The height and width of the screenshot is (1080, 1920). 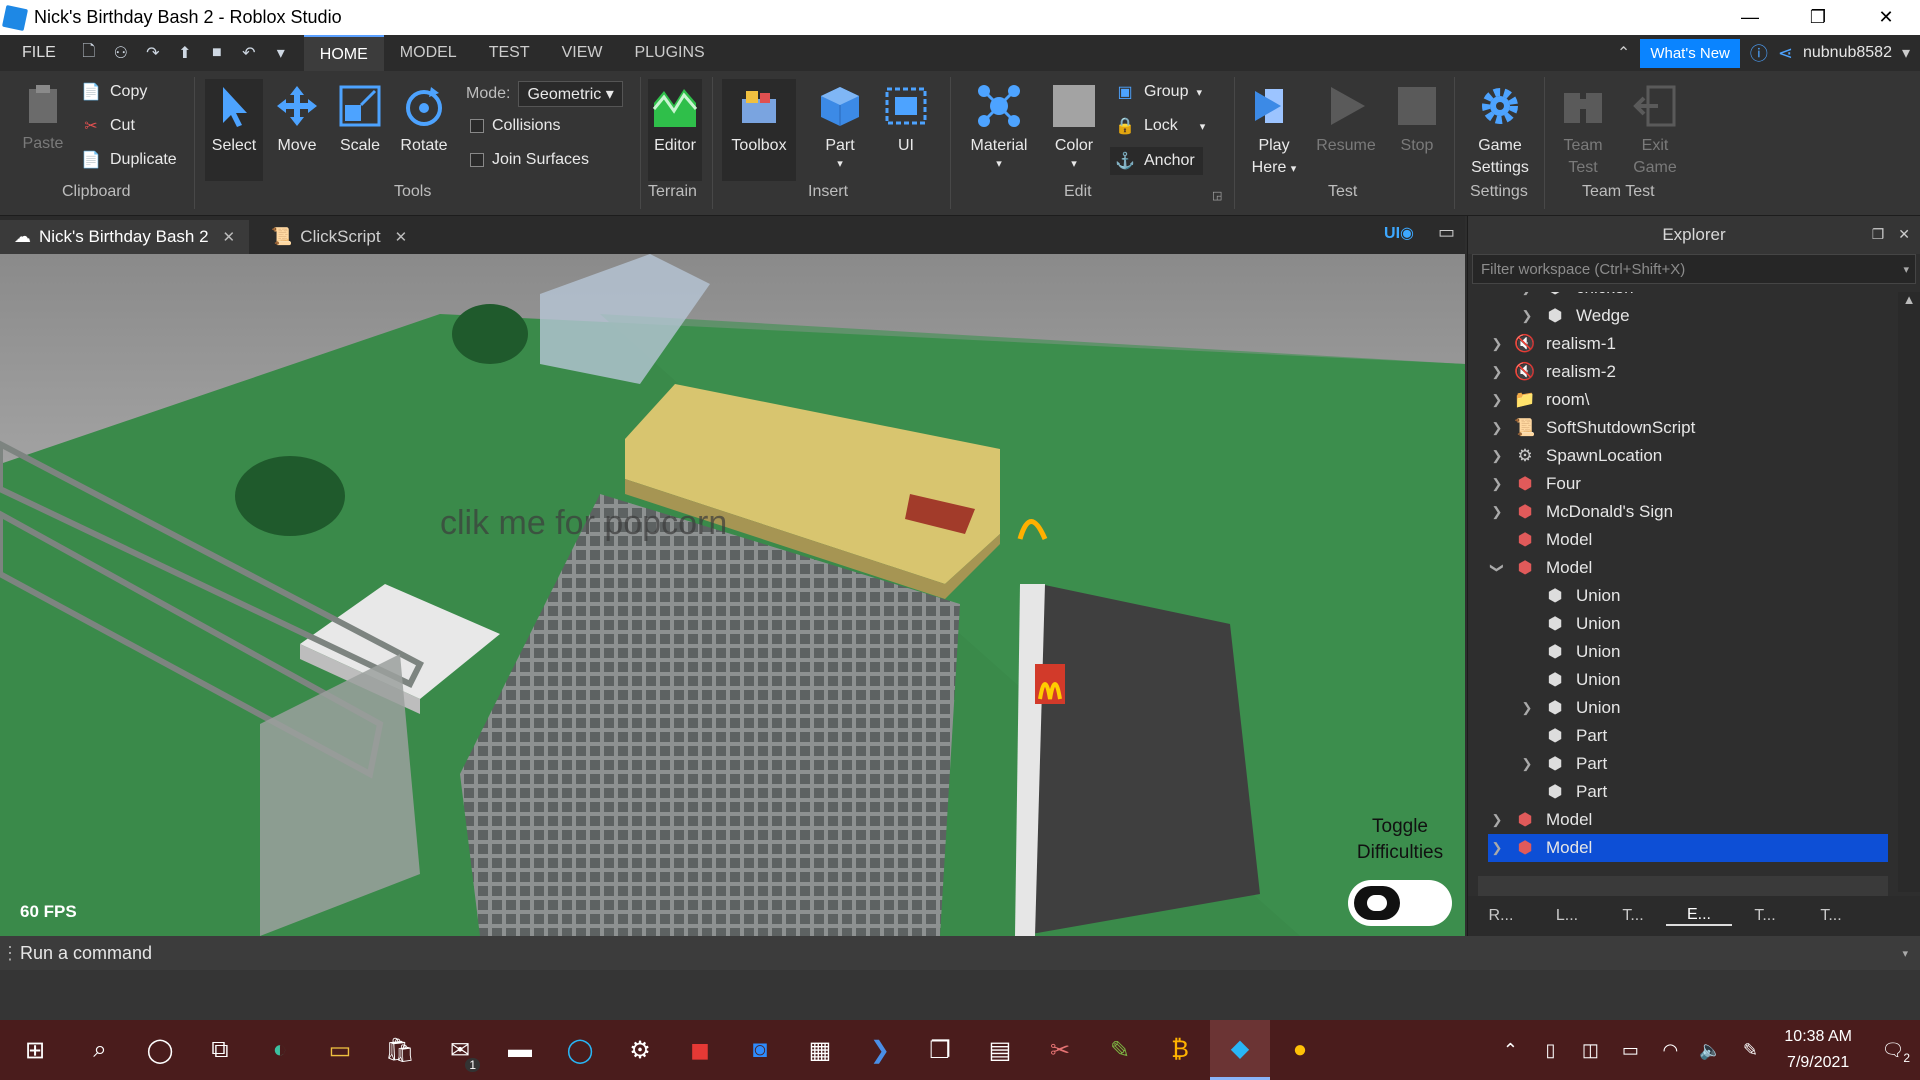 I want to click on tab-home: HOME, so click(x=343, y=53).